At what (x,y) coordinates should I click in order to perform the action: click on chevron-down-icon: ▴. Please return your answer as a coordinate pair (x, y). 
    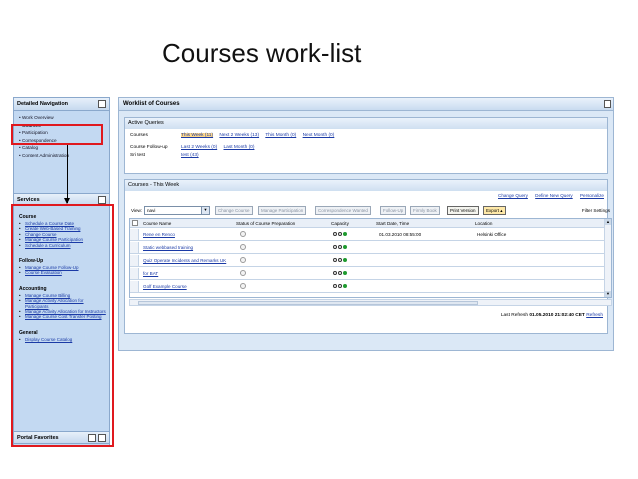
    Looking at the image, I should click on (501, 210).